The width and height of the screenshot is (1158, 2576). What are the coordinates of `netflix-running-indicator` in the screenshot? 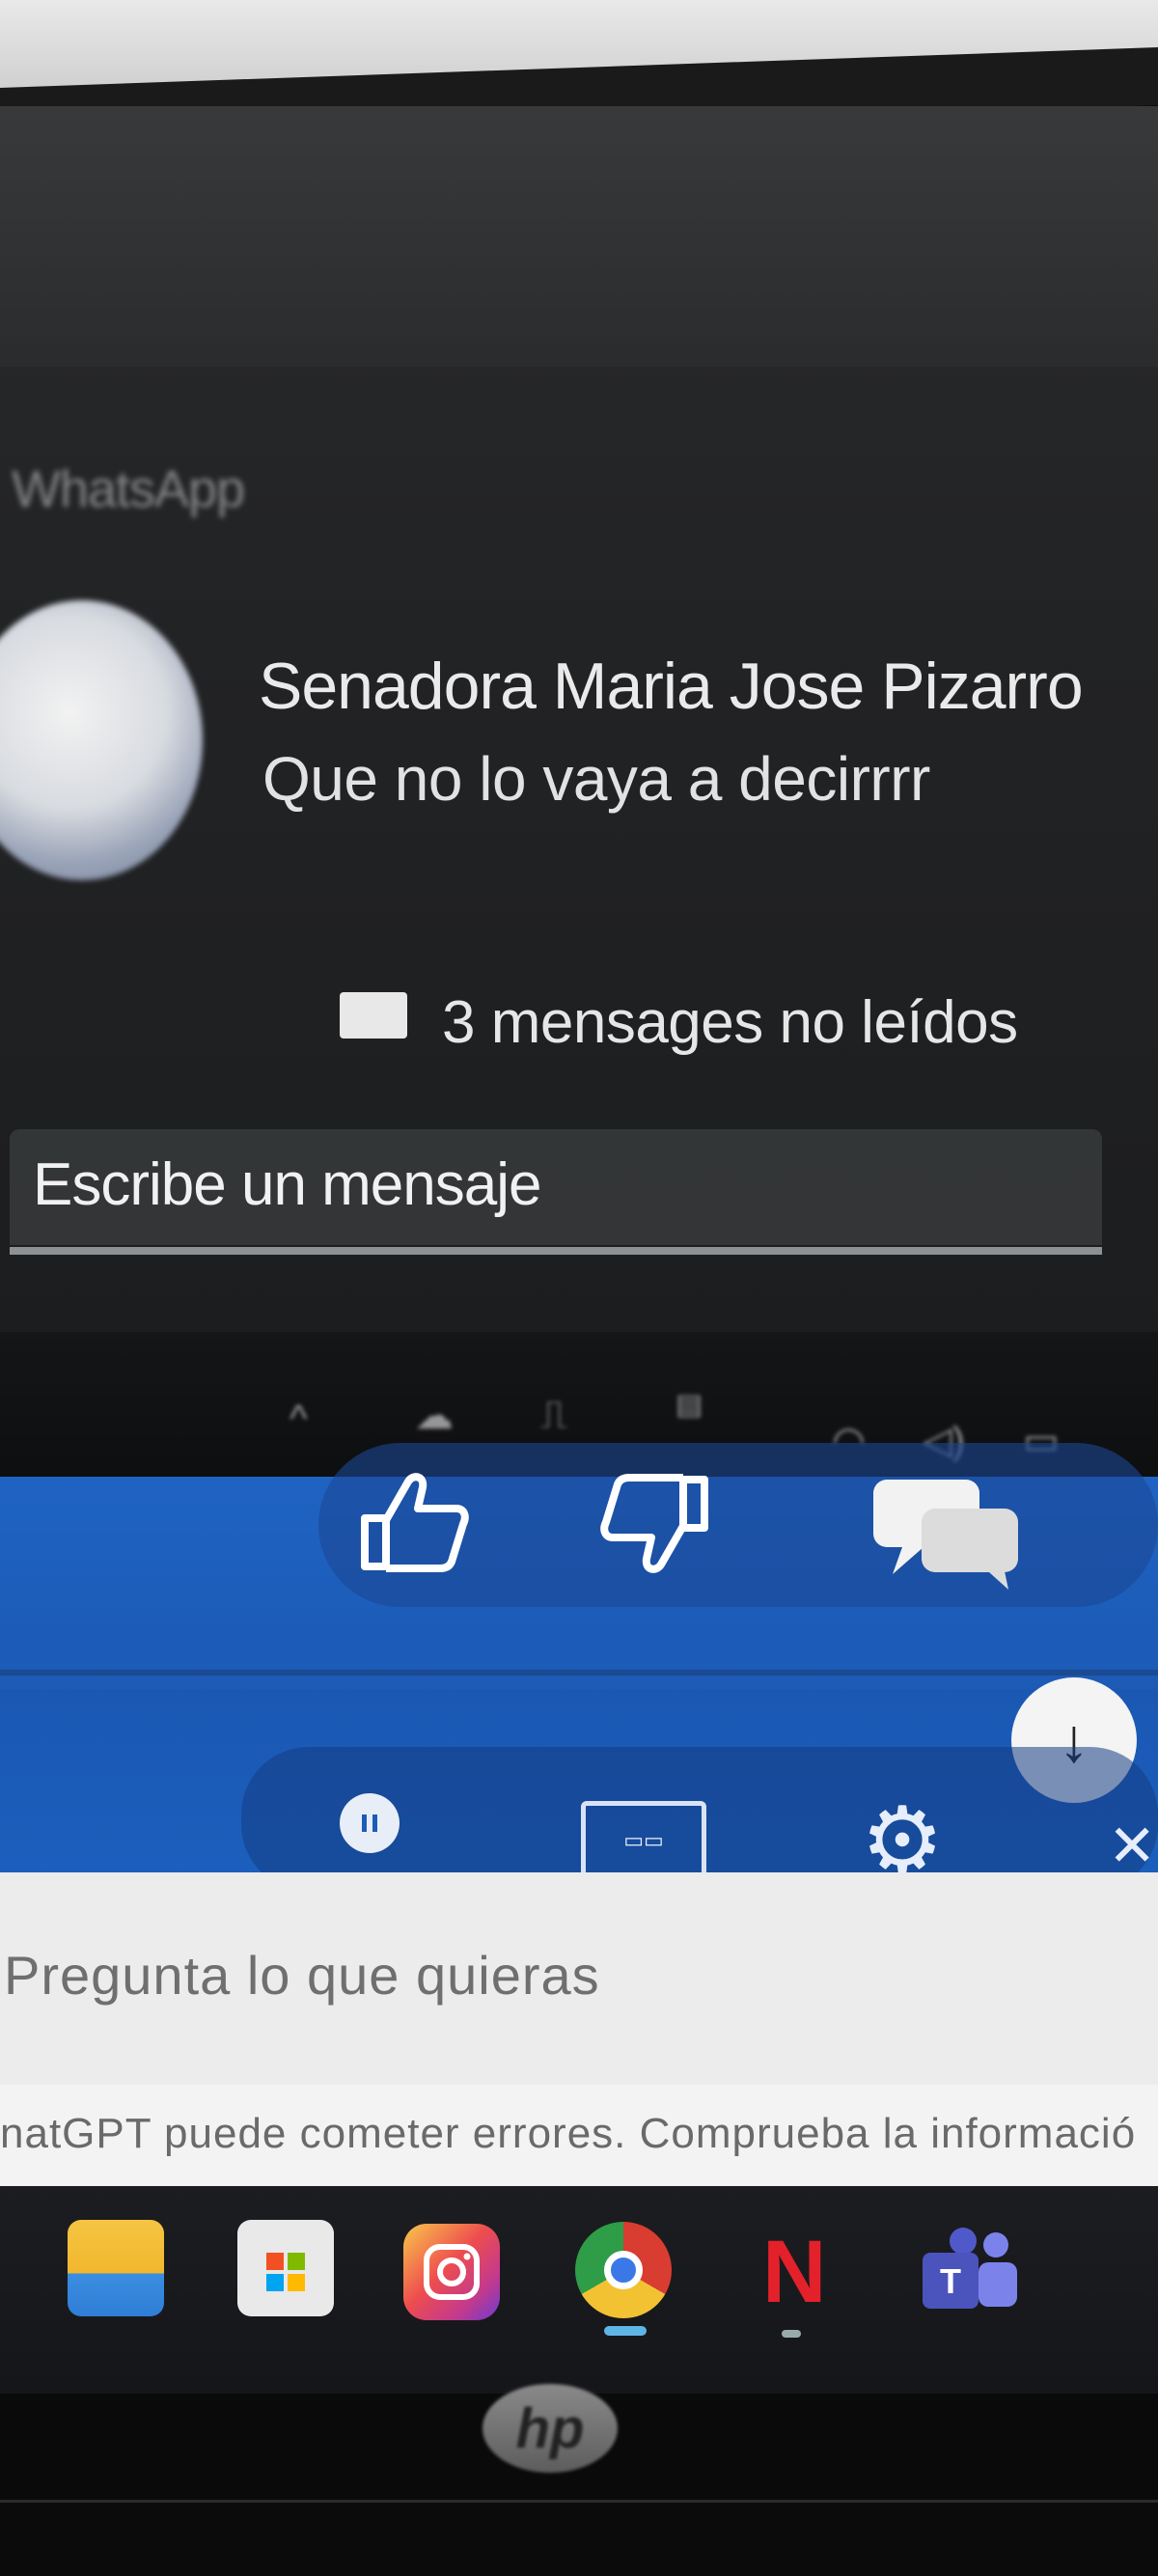 It's located at (791, 2334).